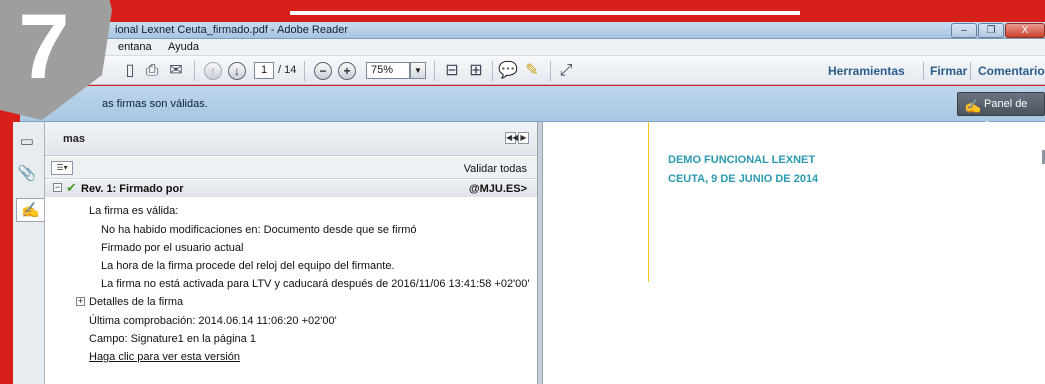 The width and height of the screenshot is (1045, 384). I want to click on comment-icon: 💬, so click(508, 71).